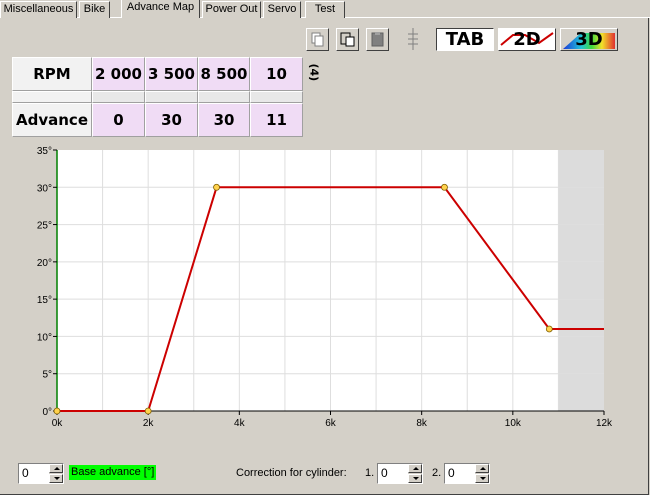 The image size is (650, 495). What do you see at coordinates (47, 375) in the screenshot?
I see `y-tick-label: 5°` at bounding box center [47, 375].